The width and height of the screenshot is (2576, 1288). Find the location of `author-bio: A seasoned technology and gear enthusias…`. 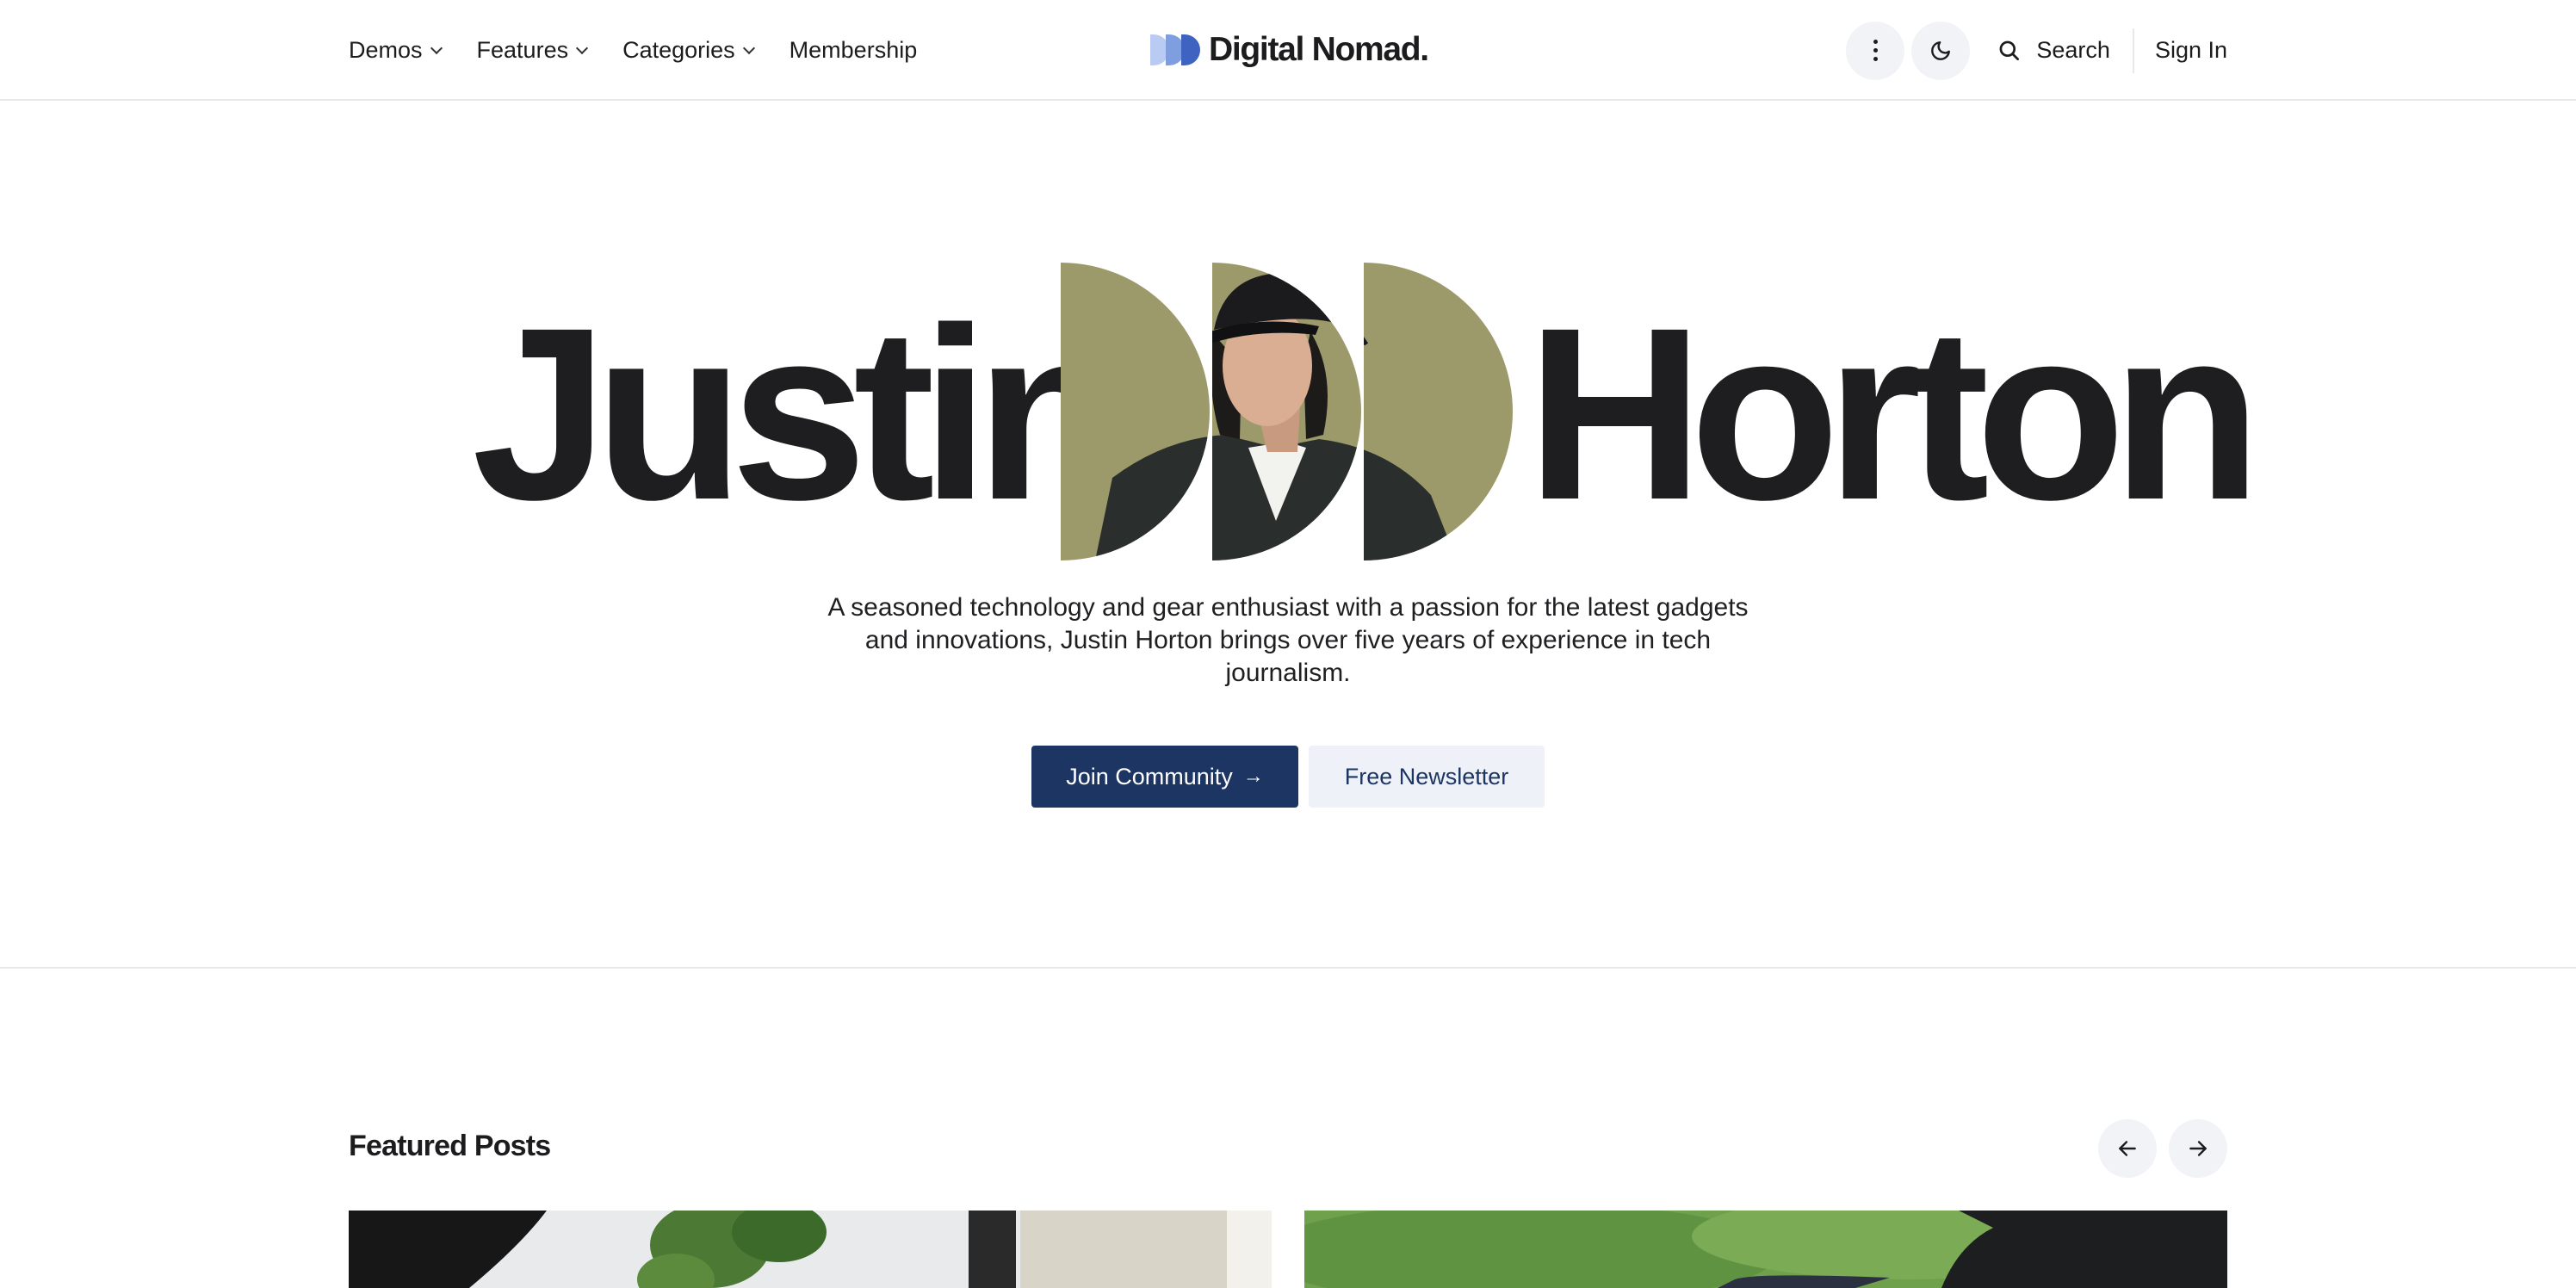

author-bio: A seasoned technology and gear enthusias… is located at coordinates (1288, 640).